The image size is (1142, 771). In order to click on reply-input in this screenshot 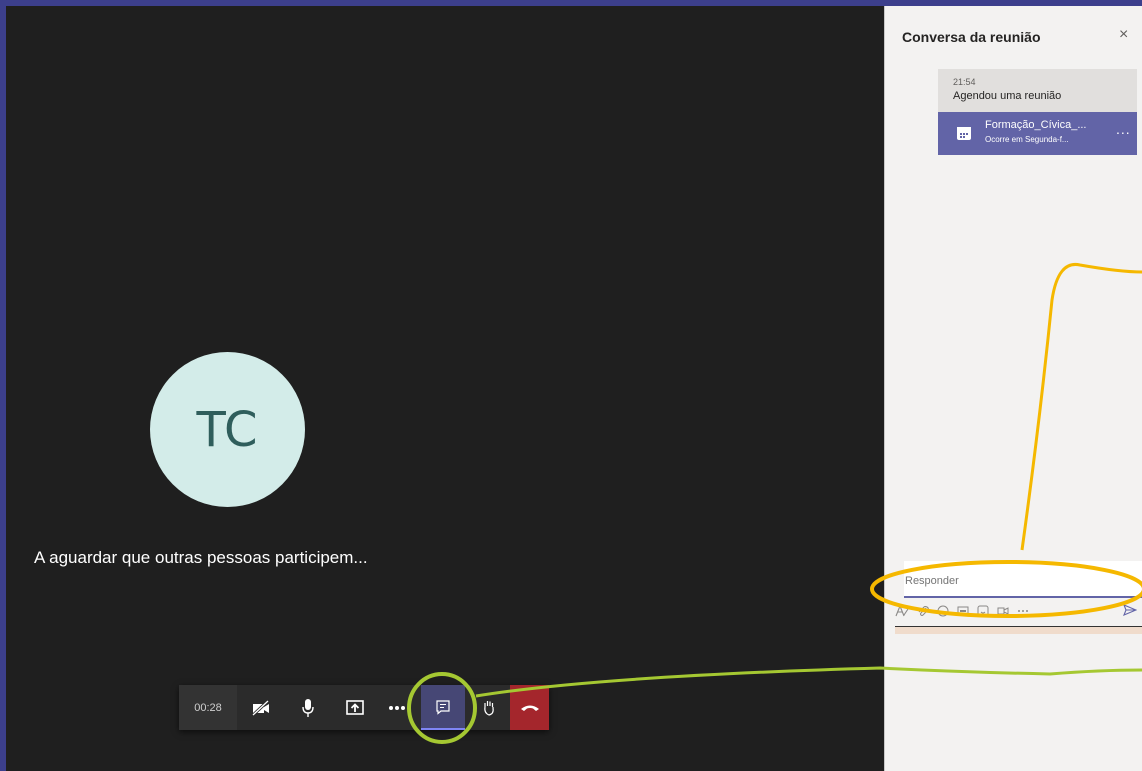, I will do `click(1014, 578)`.